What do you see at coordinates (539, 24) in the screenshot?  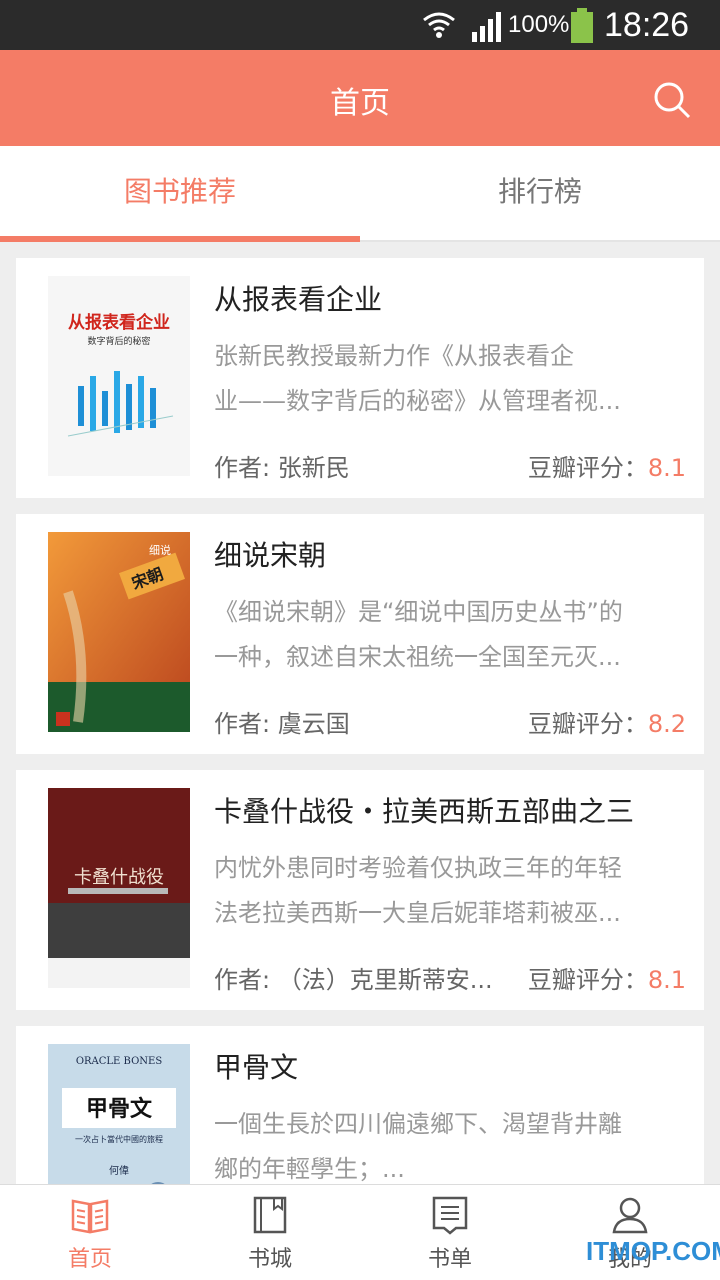 I see `battery-percent: 100%` at bounding box center [539, 24].